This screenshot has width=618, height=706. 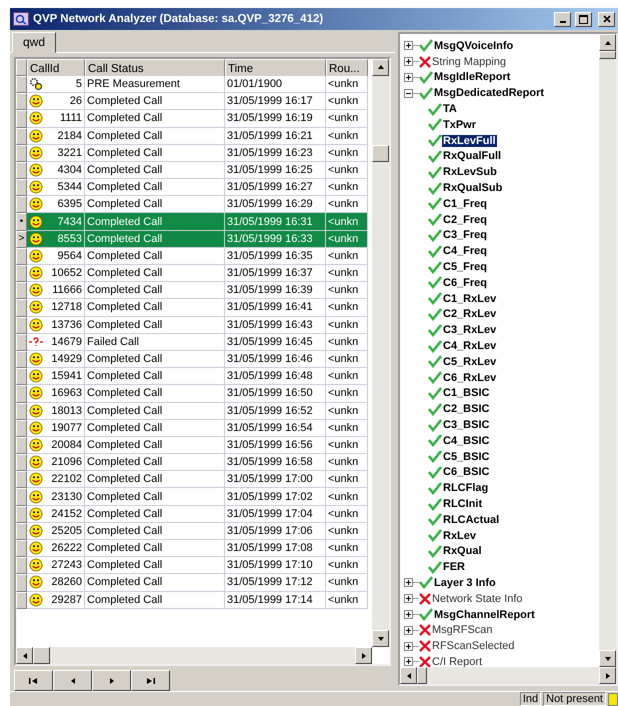 What do you see at coordinates (469, 140) in the screenshot?
I see `tree-item: RxLevFull` at bounding box center [469, 140].